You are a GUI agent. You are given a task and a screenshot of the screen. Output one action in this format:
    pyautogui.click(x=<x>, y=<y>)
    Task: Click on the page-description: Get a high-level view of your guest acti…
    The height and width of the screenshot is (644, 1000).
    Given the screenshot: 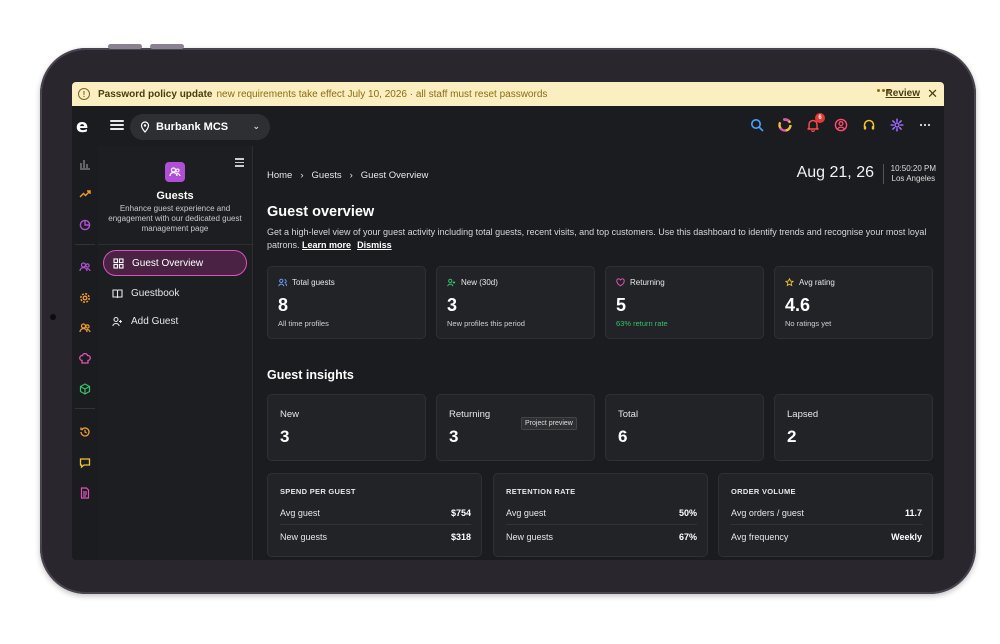 What is the action you would take?
    pyautogui.click(x=602, y=238)
    